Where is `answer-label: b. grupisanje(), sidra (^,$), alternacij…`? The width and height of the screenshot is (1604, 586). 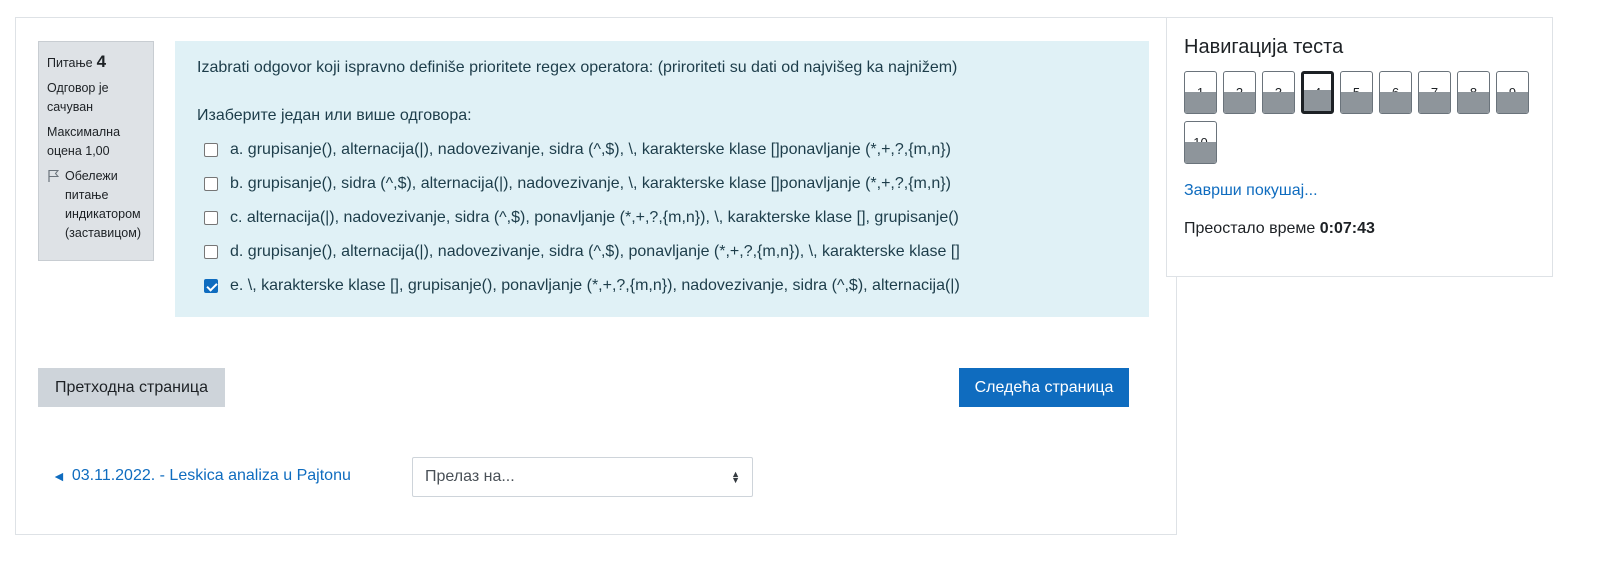
answer-label: b. grupisanje(), sidra (^,$), alternacij… is located at coordinates (590, 183).